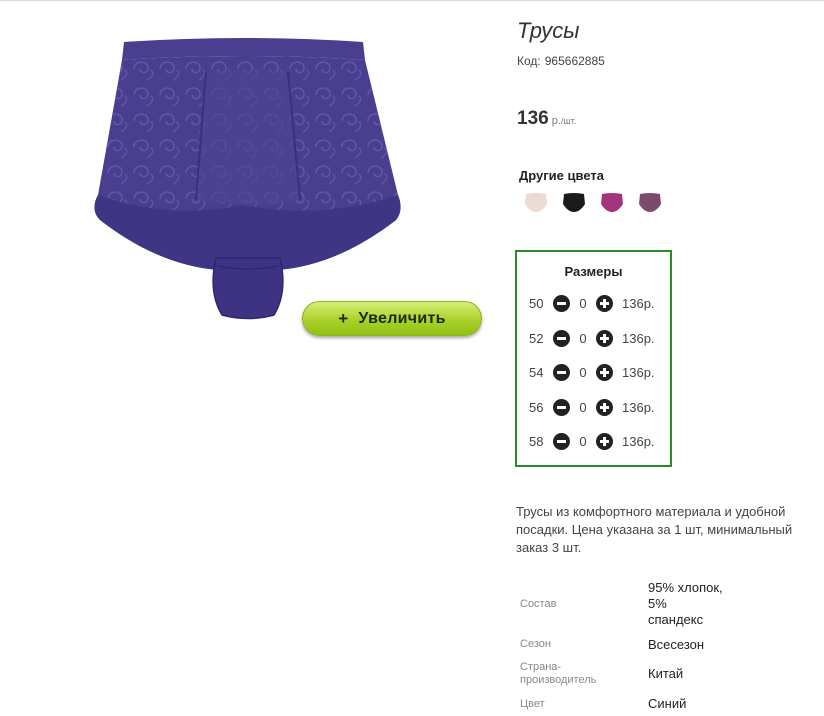  Describe the element at coordinates (541, 667) in the screenshot. I see `spec-country-label-line: Страна-` at that location.